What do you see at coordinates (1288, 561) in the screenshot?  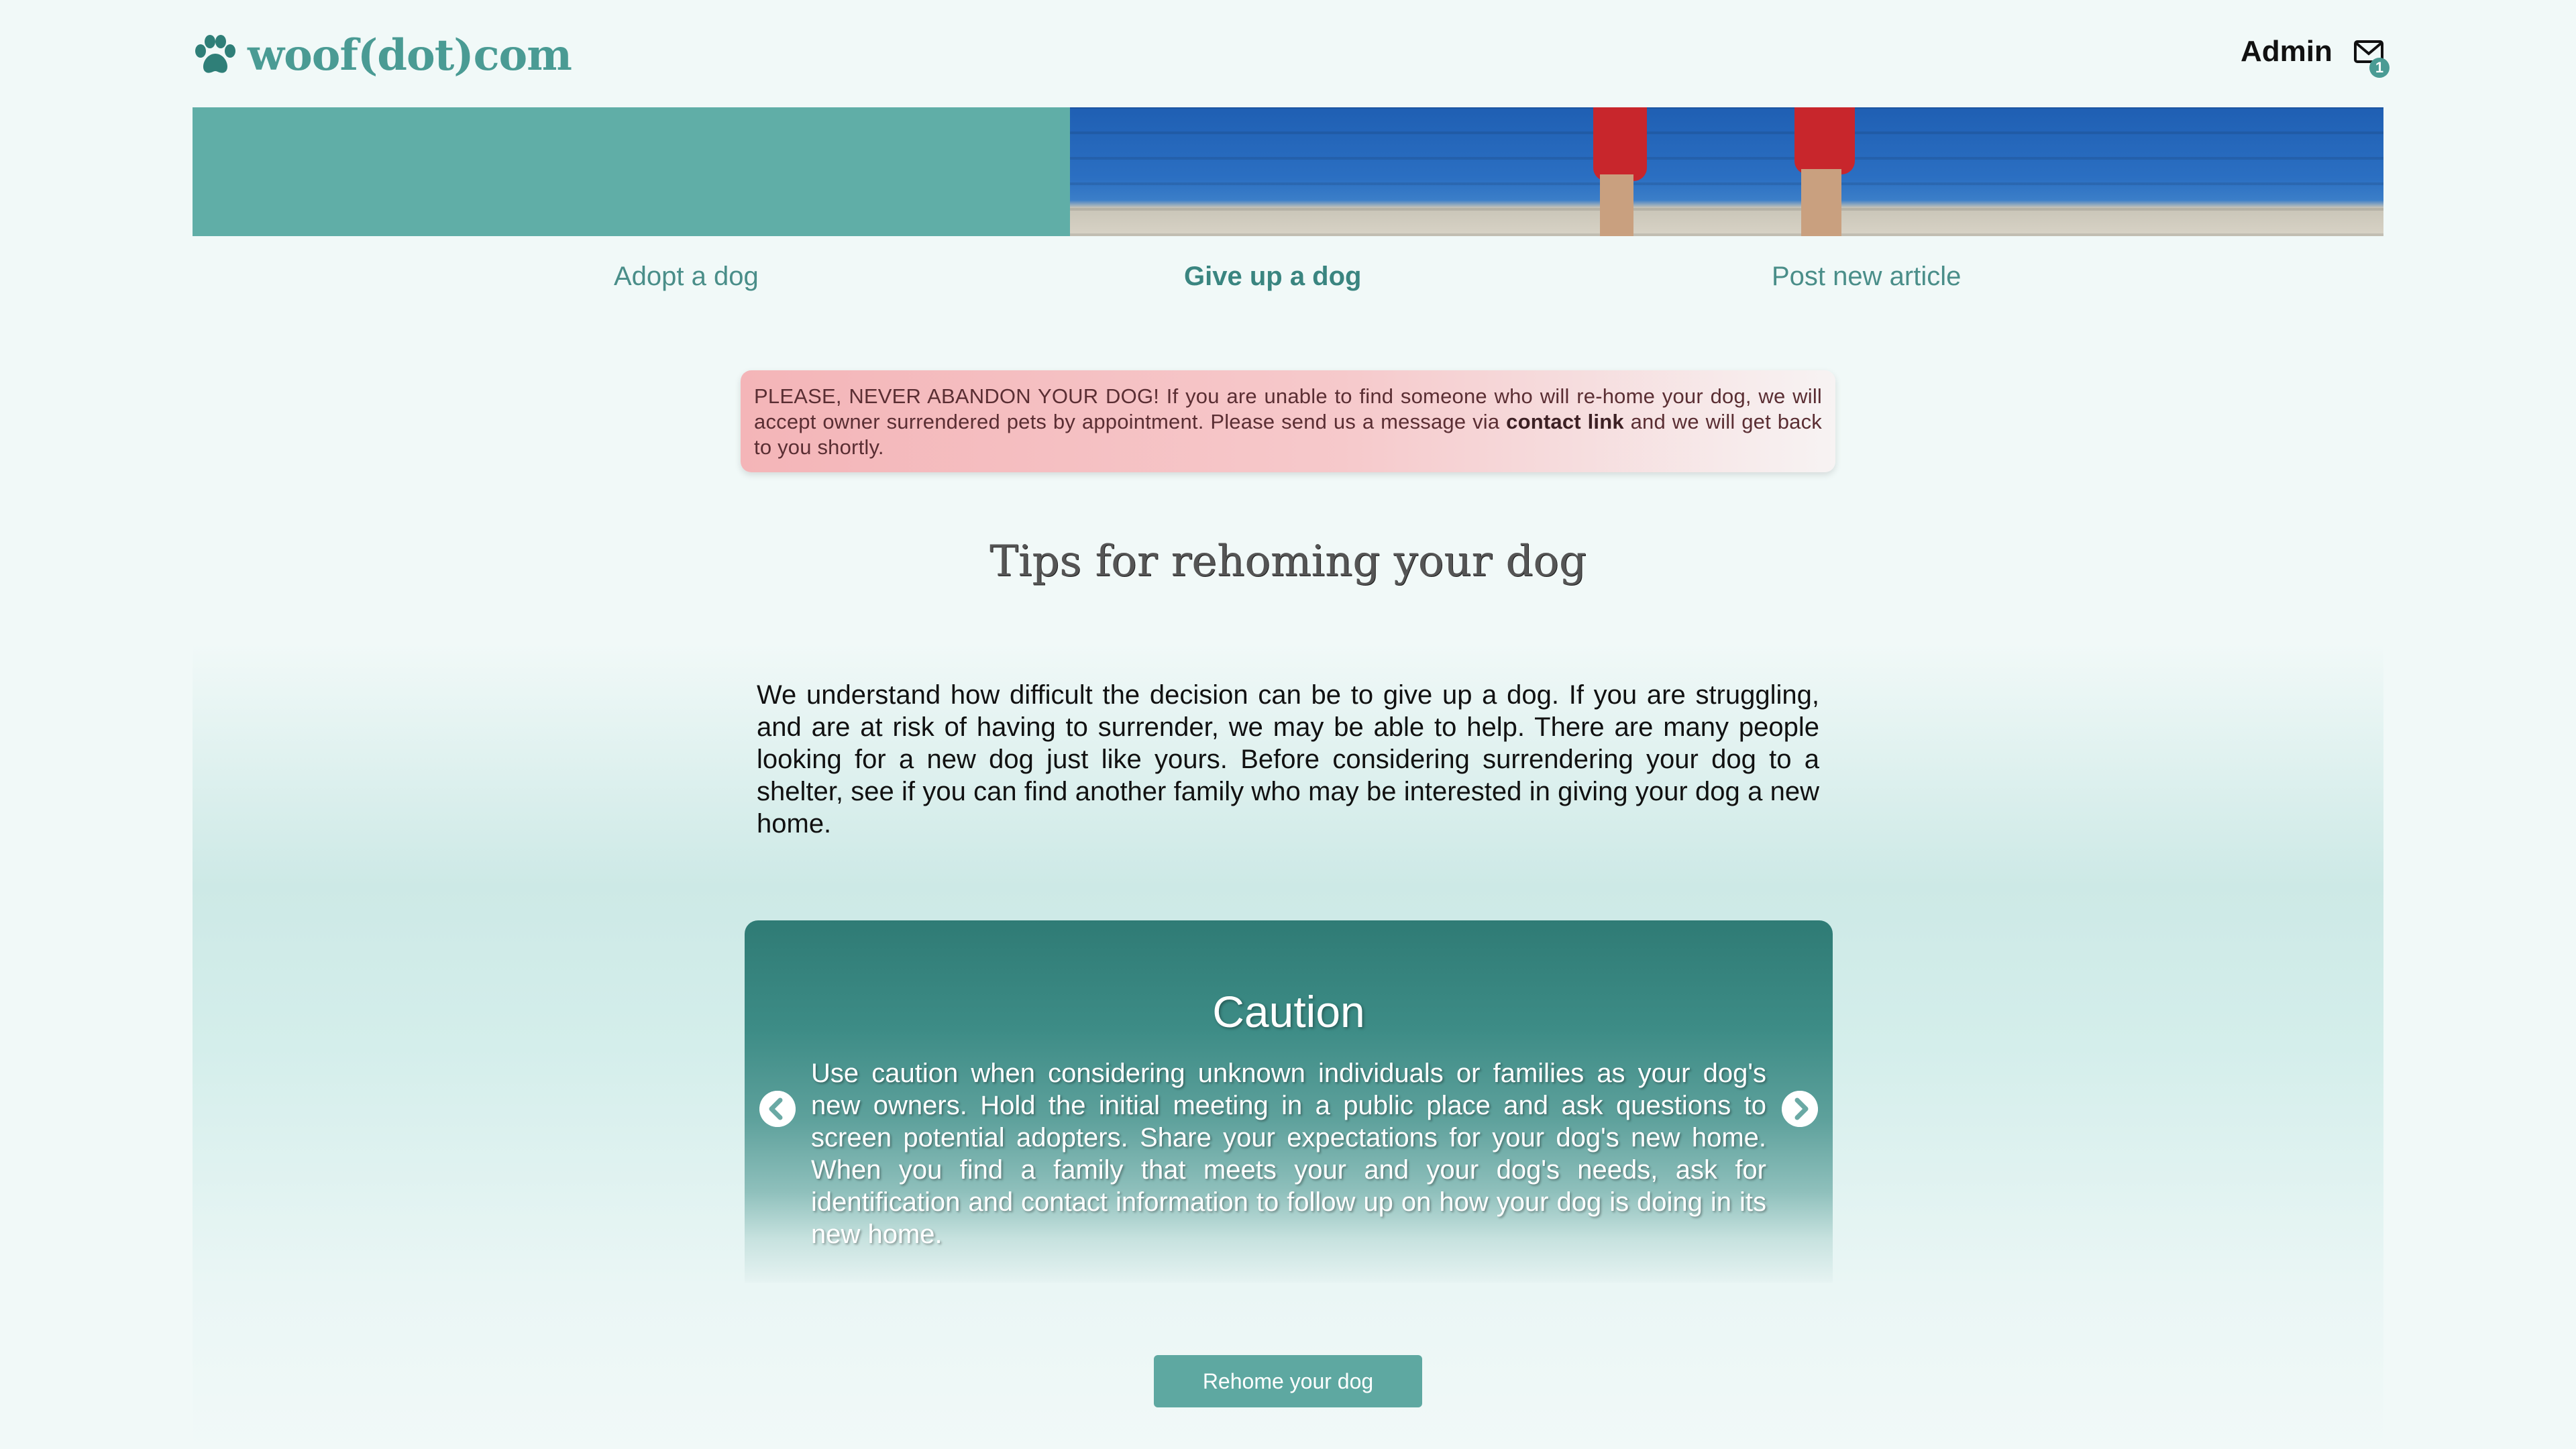 I see `page-title: Tips for rehoming your dog` at bounding box center [1288, 561].